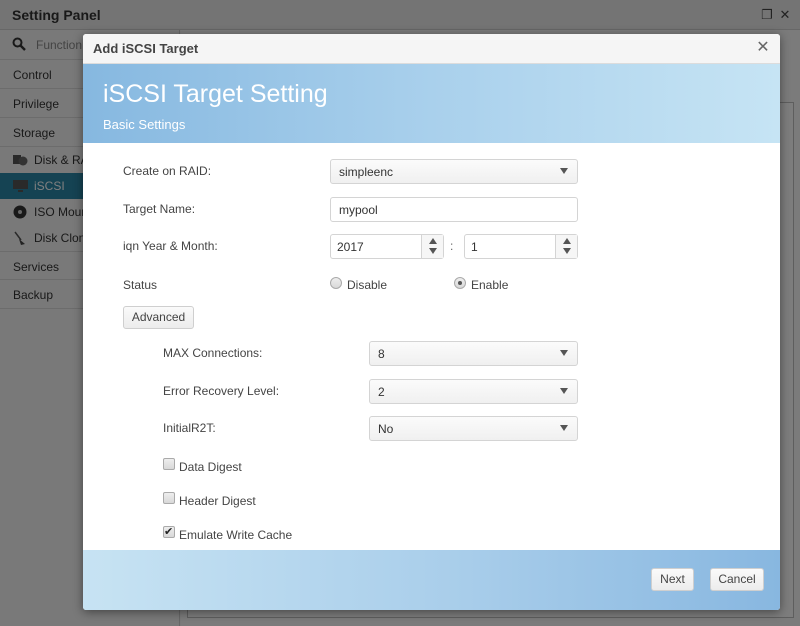 This screenshot has width=800, height=626. What do you see at coordinates (336, 283) in the screenshot?
I see `status-disable-radio` at bounding box center [336, 283].